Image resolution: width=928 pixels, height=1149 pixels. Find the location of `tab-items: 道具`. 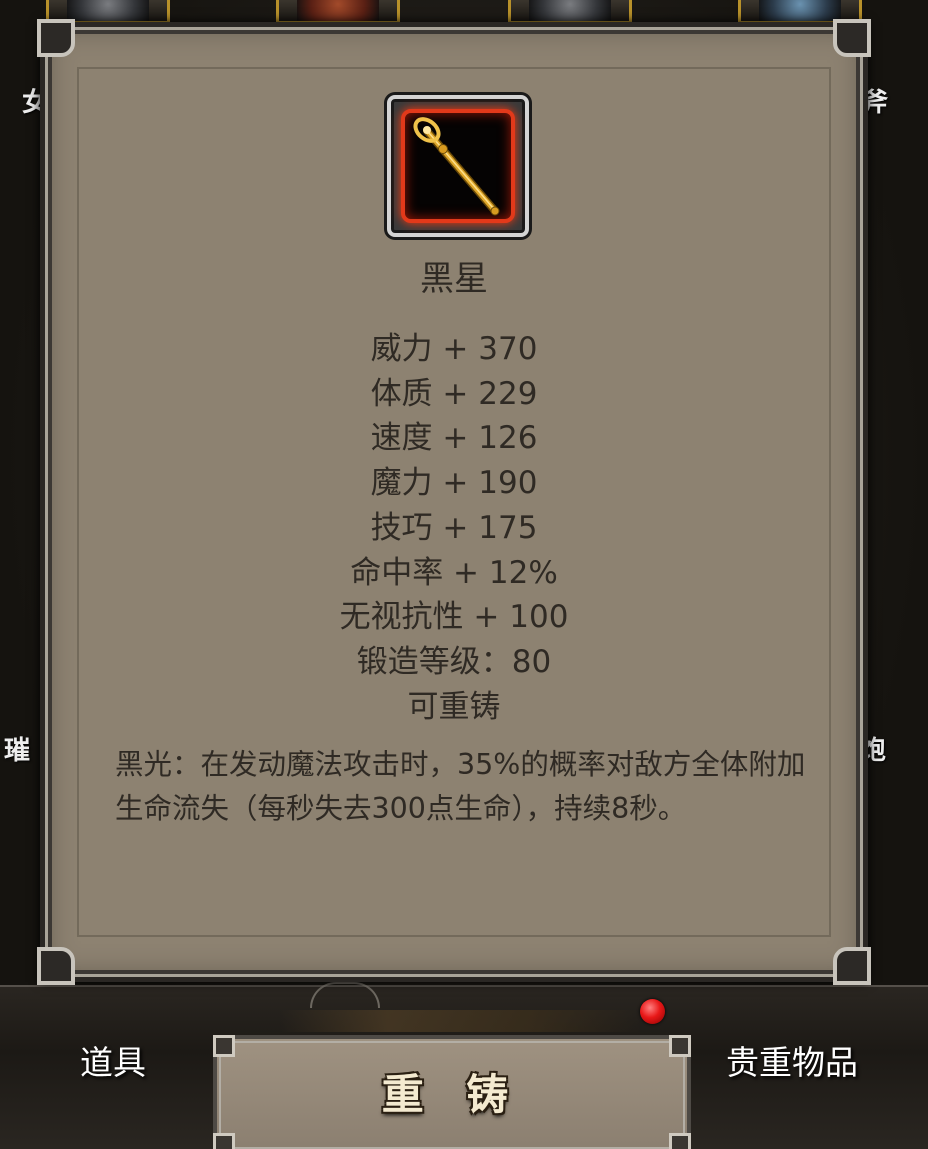

tab-items: 道具 is located at coordinates (113, 1060).